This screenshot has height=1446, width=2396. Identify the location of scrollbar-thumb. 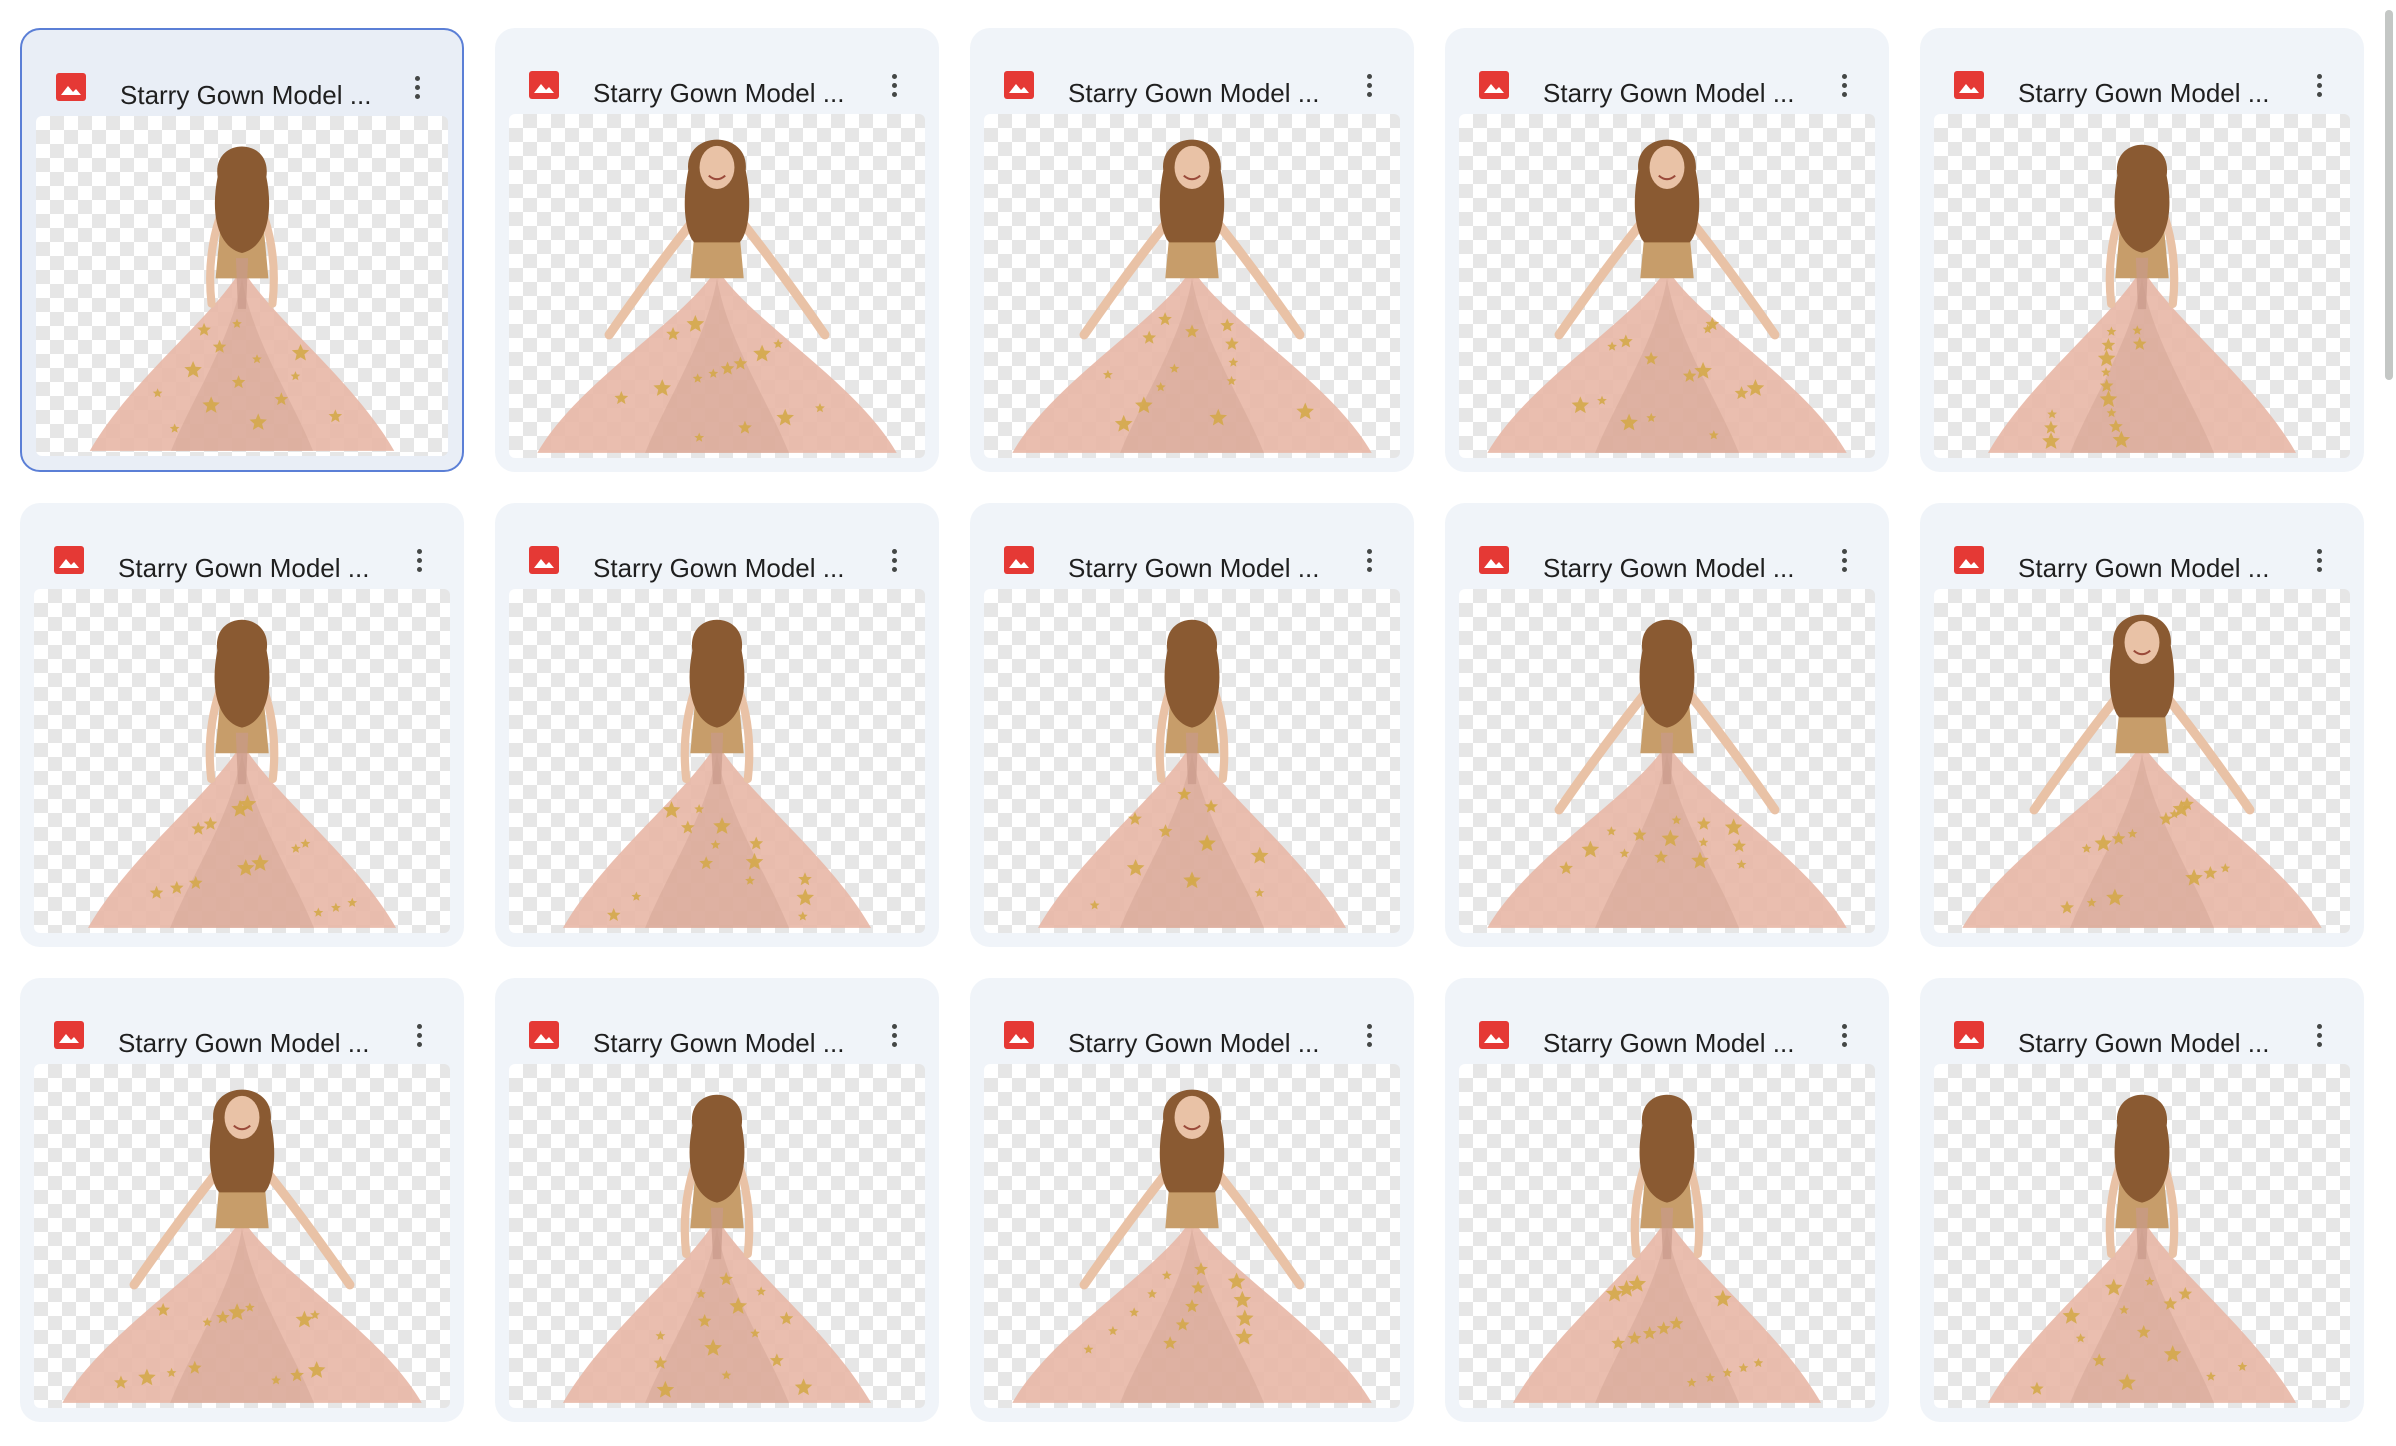
(2389, 195).